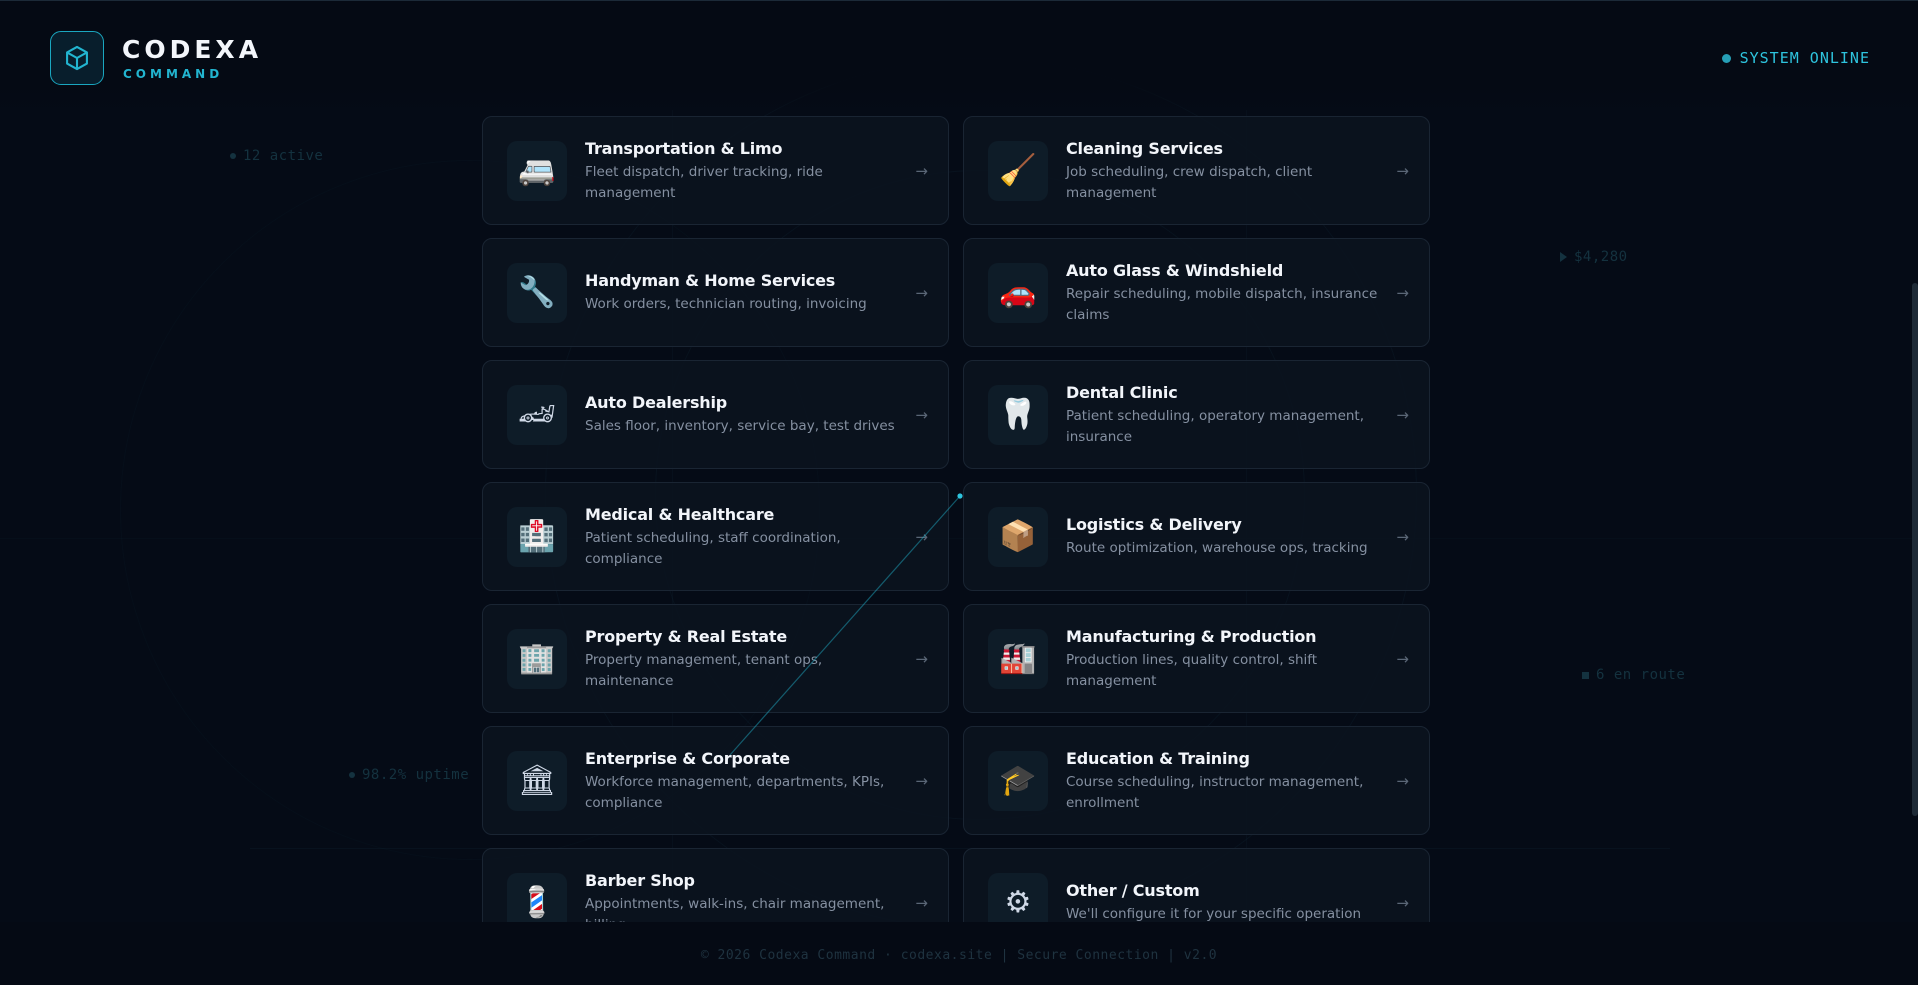  What do you see at coordinates (1563, 257) in the screenshot?
I see `triangle-icon` at bounding box center [1563, 257].